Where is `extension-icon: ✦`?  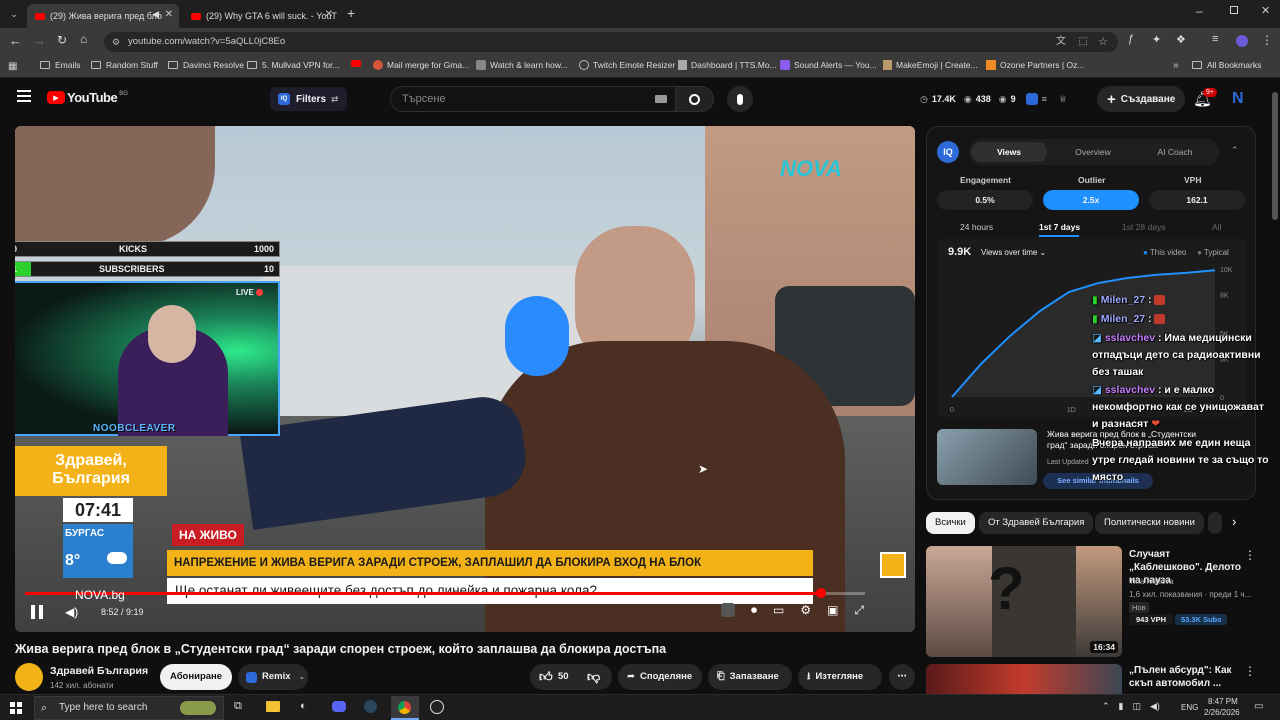
extension-icon: ✦ is located at coordinates (1156, 39).